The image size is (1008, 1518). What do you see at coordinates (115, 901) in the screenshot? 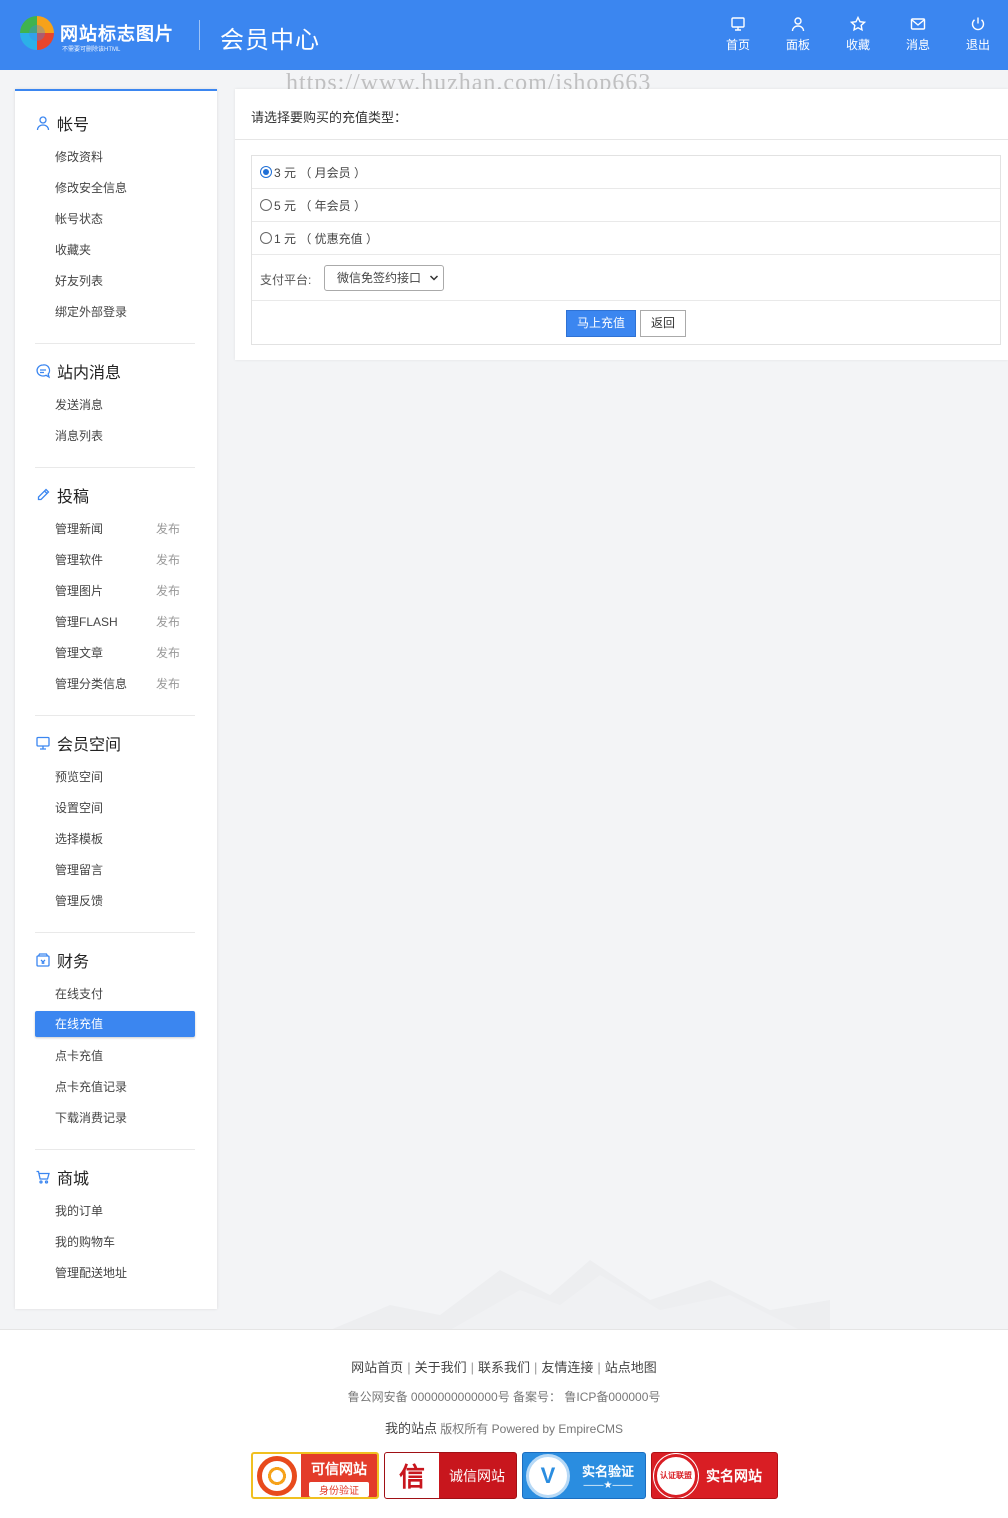
I see `sidebar-item-manage-feedback: 管理反馈` at bounding box center [115, 901].